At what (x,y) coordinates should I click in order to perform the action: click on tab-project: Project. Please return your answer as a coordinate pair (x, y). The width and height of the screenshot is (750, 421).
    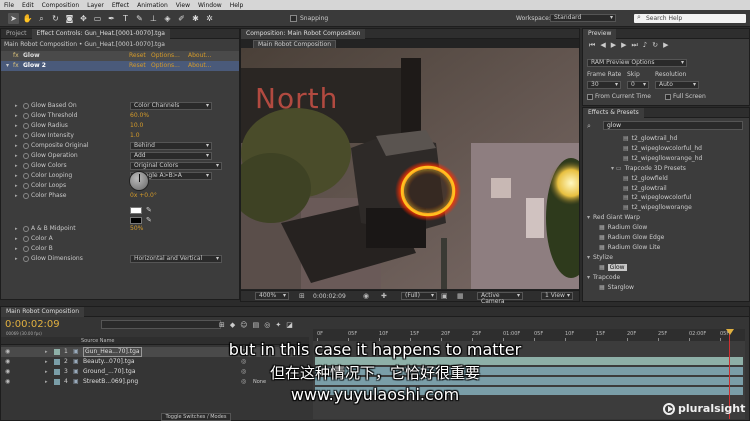
    Looking at the image, I should click on (16, 34).